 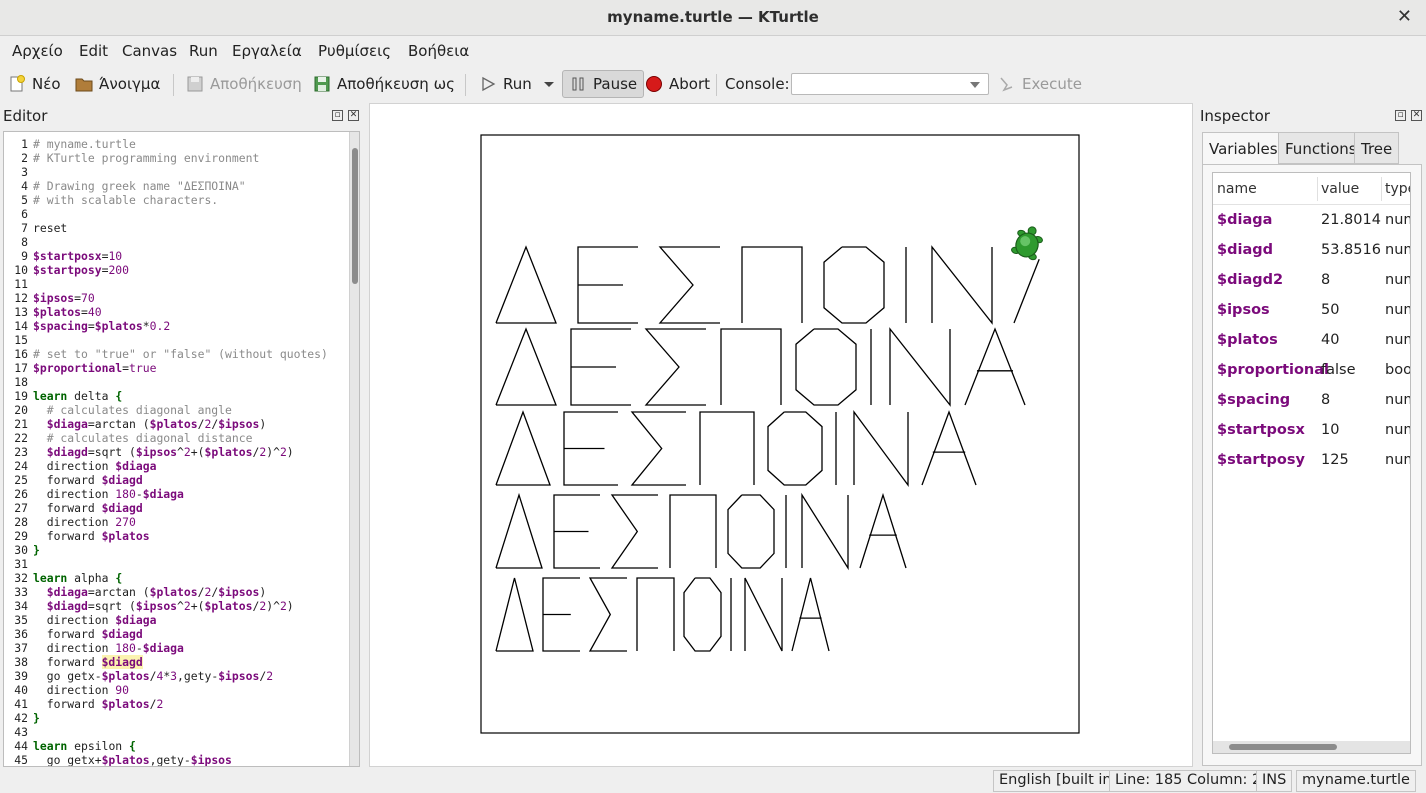 I want to click on table-row: $proportional false boo, so click(x=1311, y=371).